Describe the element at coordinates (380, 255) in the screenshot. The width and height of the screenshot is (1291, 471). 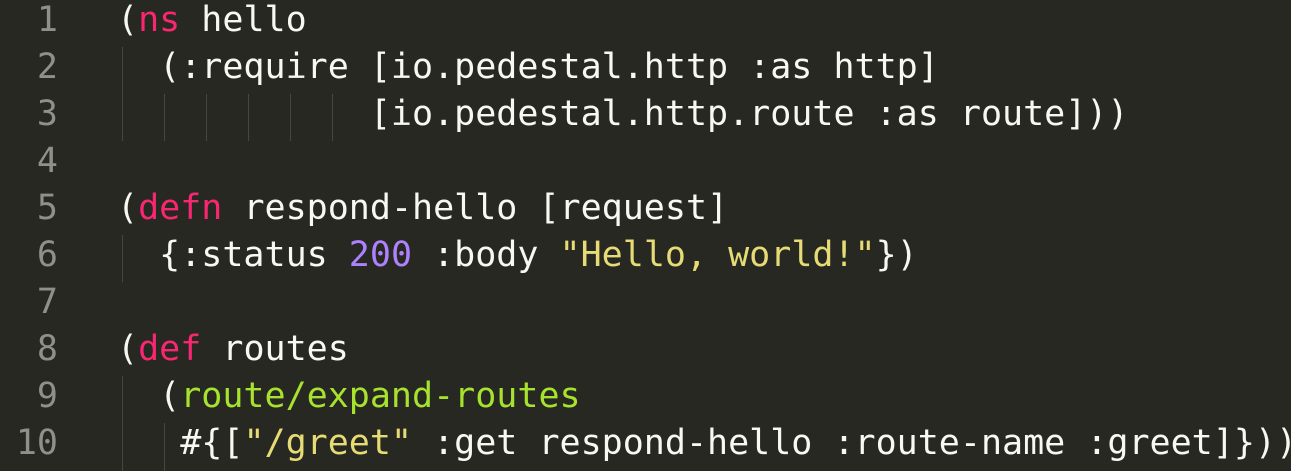
I see `code-token: 200` at that location.